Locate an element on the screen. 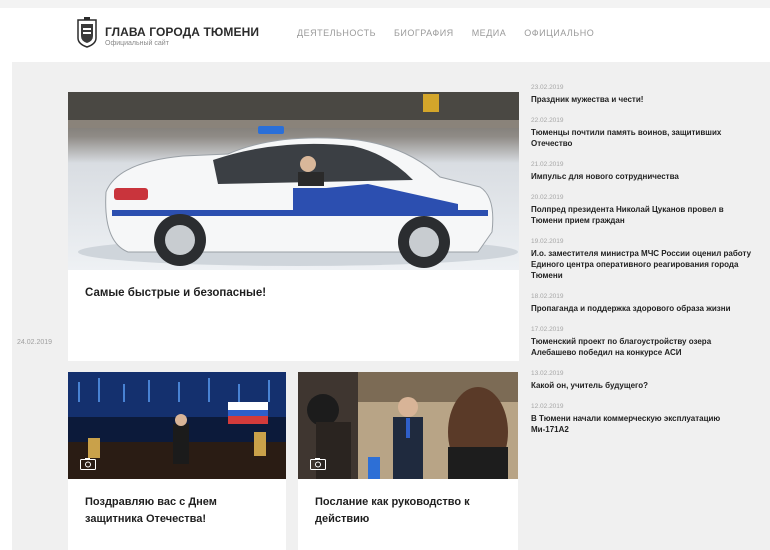  news-item: 13.02.2019 Какой он, учитель будущего? is located at coordinates (643, 380).